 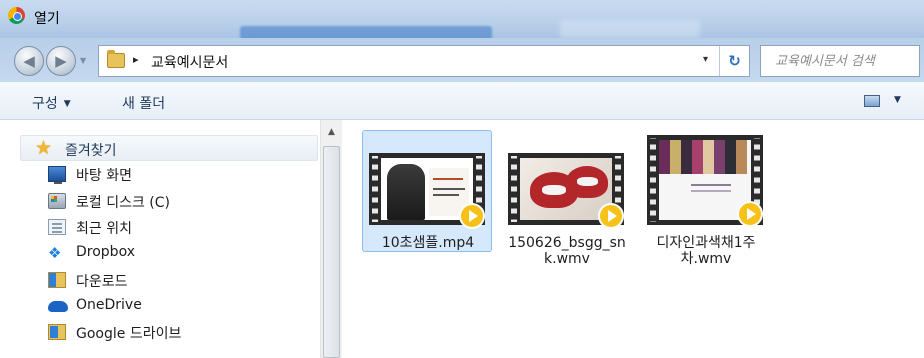 What do you see at coordinates (178, 253) in the screenshot?
I see `nav-item-dropbox: ❖ Dropbox` at bounding box center [178, 253].